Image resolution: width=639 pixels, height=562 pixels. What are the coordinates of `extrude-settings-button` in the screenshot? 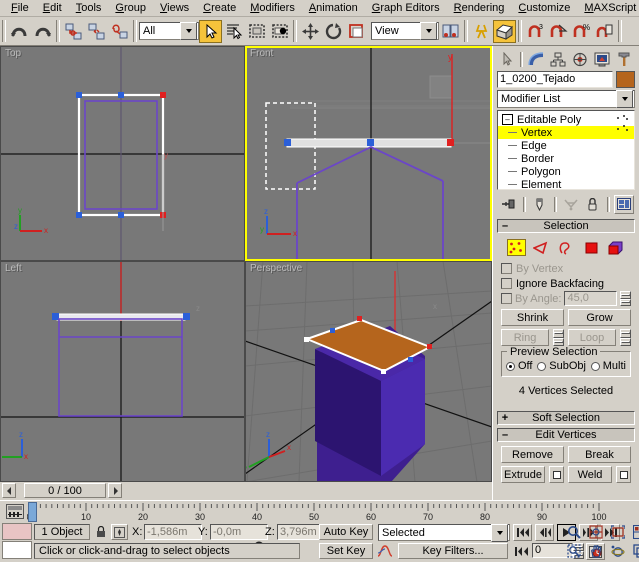 It's located at (556, 474).